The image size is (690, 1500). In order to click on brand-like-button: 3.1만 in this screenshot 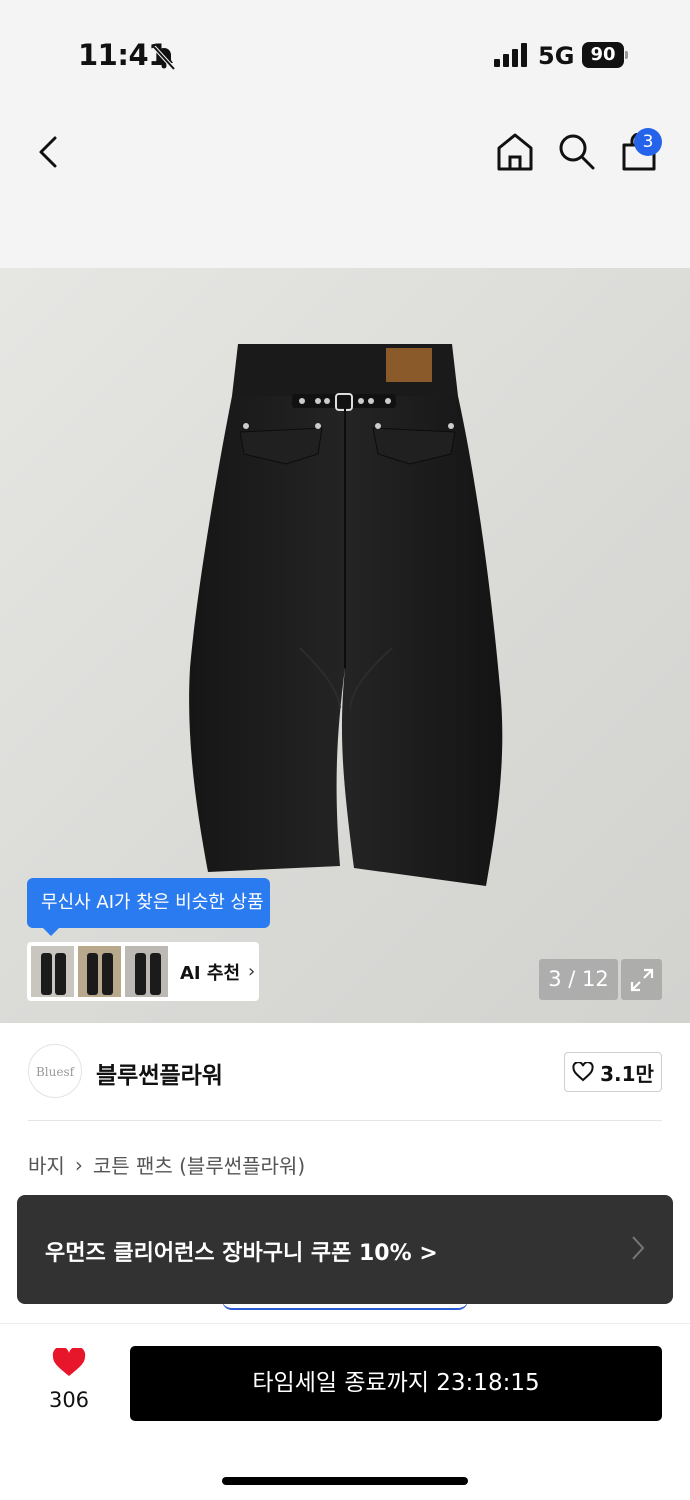, I will do `click(613, 1072)`.